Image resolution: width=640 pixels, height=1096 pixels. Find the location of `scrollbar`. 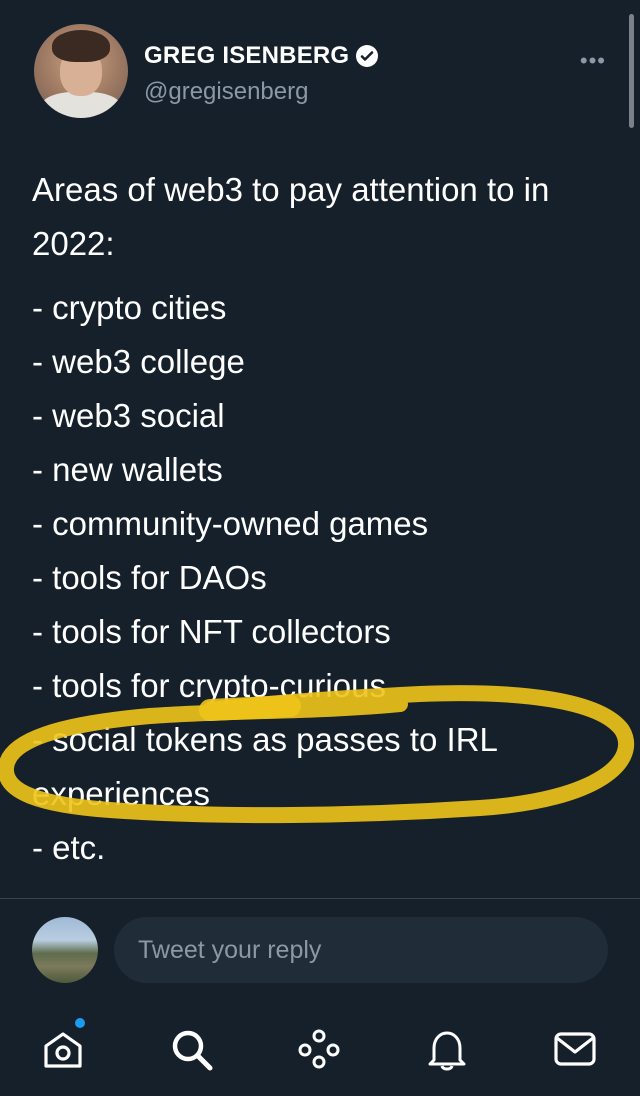

scrollbar is located at coordinates (631, 71).